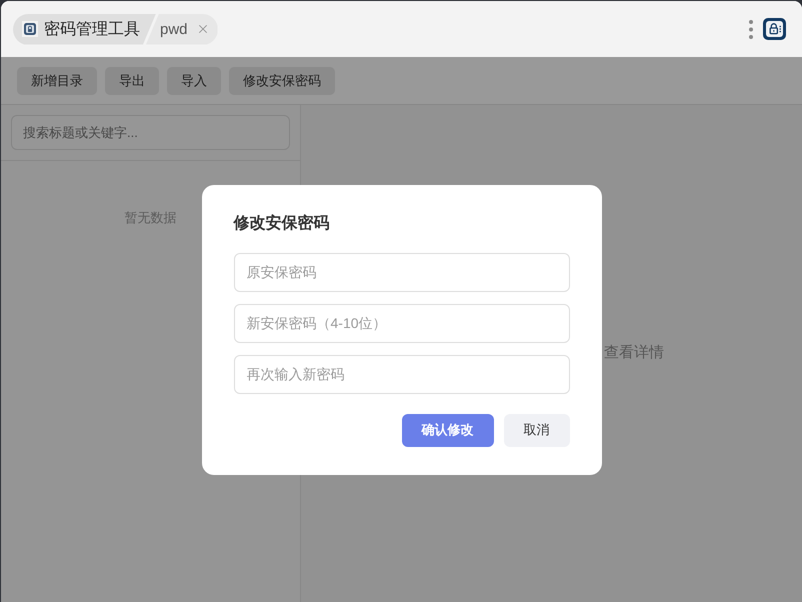  What do you see at coordinates (132, 80) in the screenshot?
I see `toolbar-button: 导出` at bounding box center [132, 80].